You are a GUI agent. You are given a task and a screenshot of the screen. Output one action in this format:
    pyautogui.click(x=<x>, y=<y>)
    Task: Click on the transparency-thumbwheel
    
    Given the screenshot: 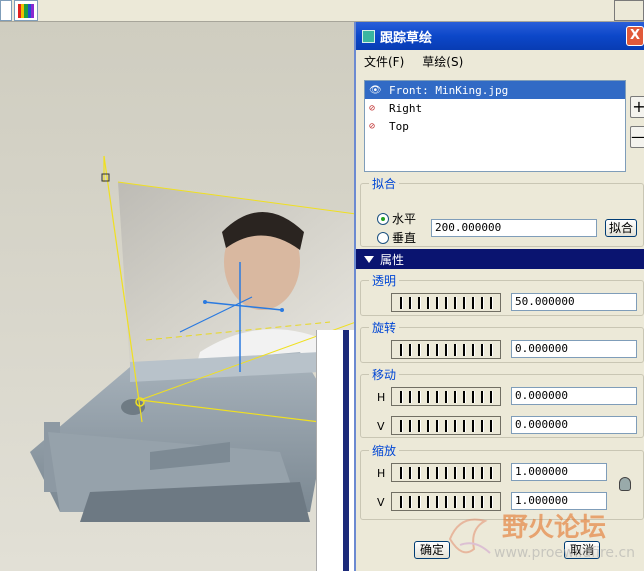 What is the action you would take?
    pyautogui.click(x=446, y=302)
    